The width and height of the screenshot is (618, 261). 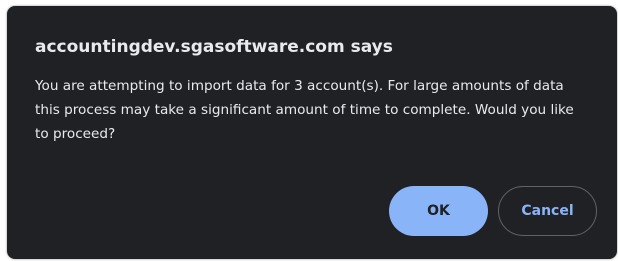 I want to click on dialog-title: accountingdev.sgasoftware.com says, so click(x=214, y=47).